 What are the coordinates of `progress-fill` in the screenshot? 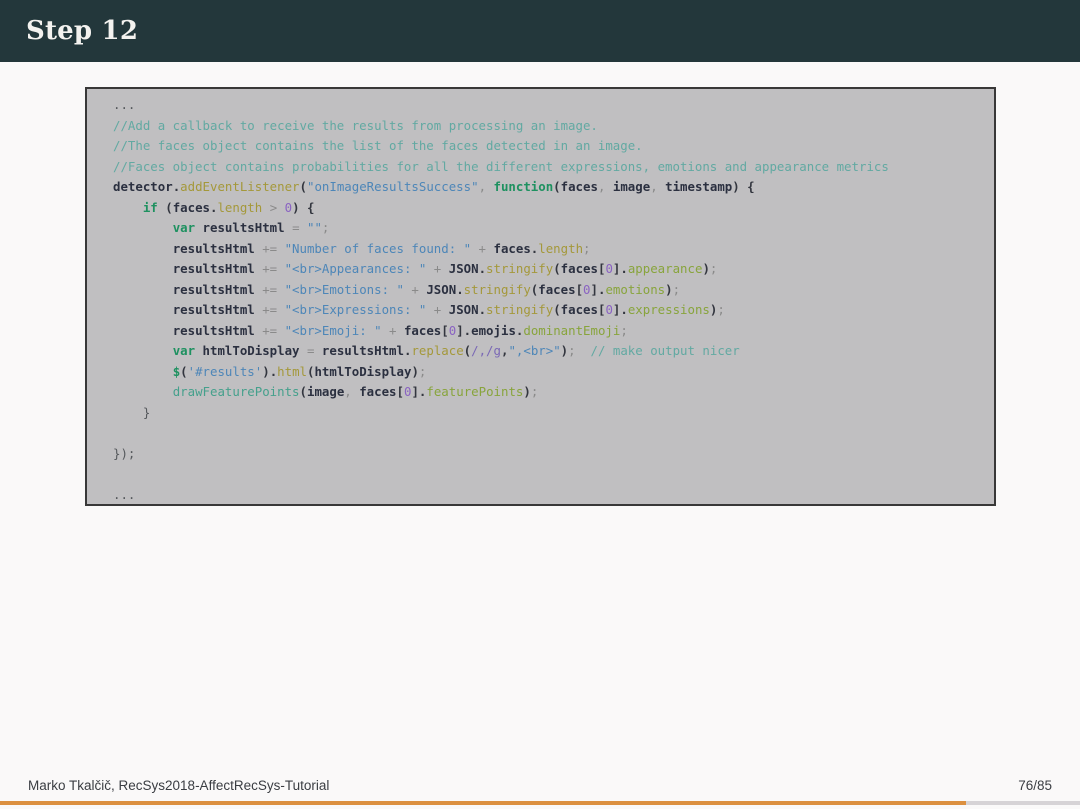 It's located at (483, 803).